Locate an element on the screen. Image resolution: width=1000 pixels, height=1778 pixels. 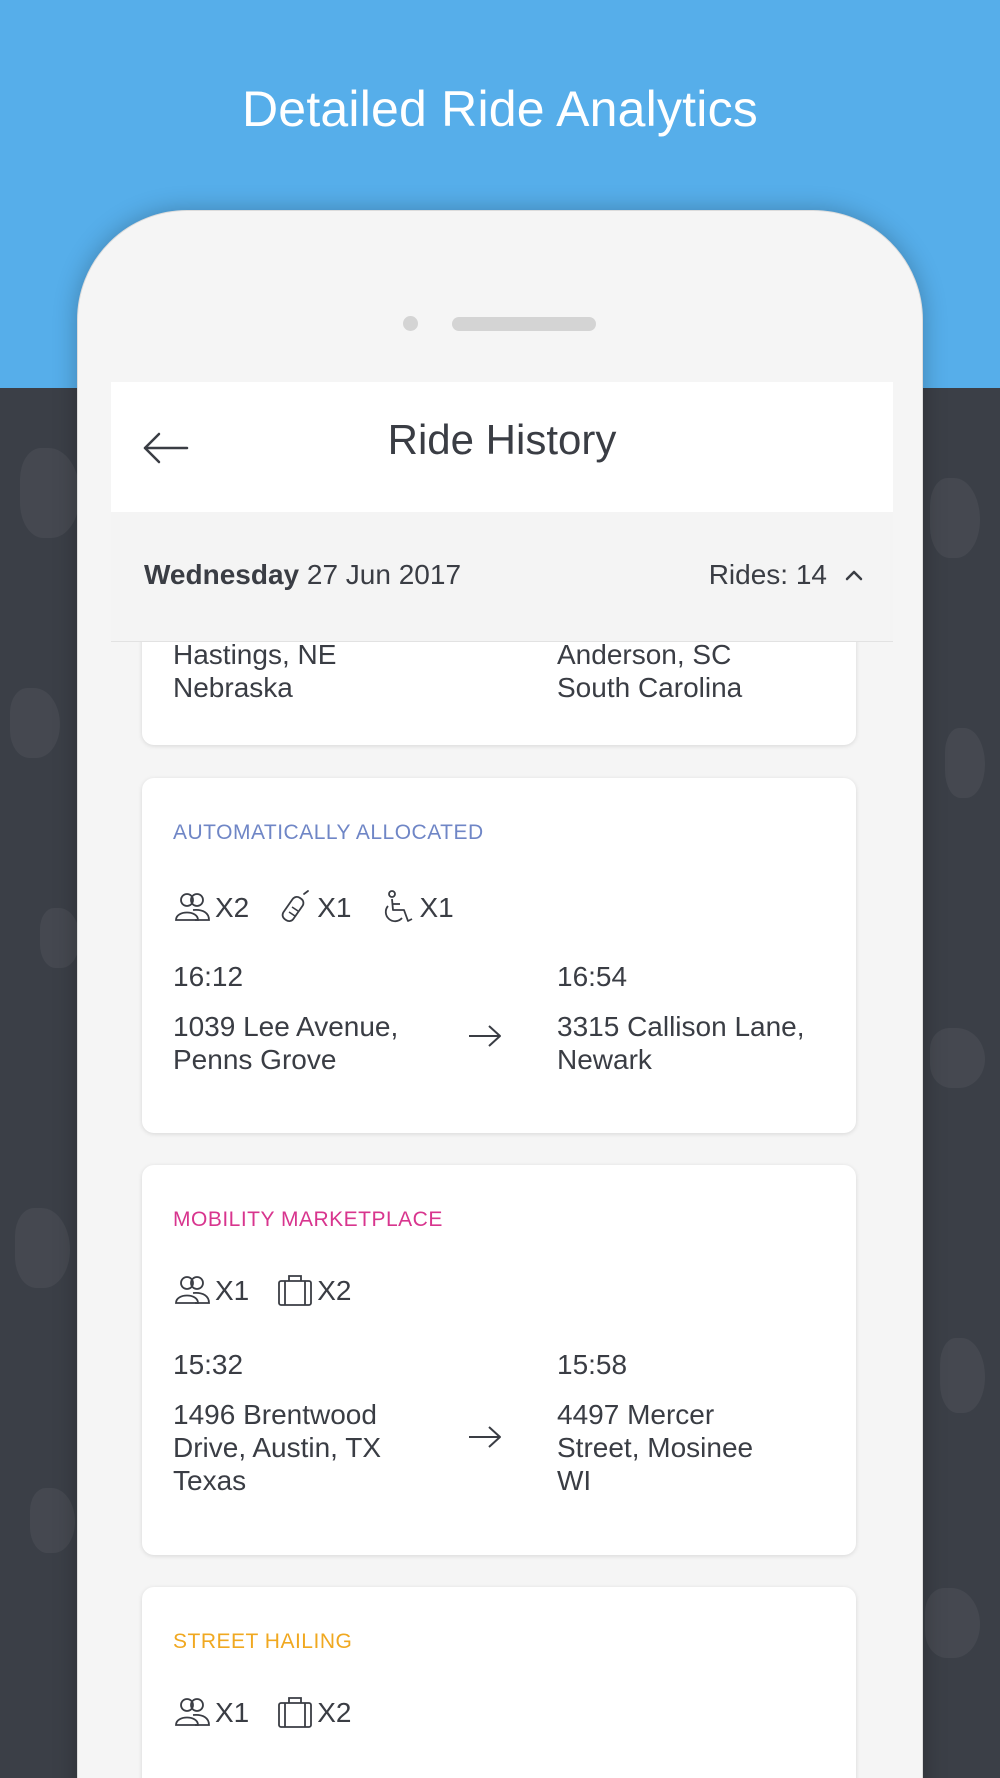
nav-bar: Ride History is located at coordinates (502, 447).